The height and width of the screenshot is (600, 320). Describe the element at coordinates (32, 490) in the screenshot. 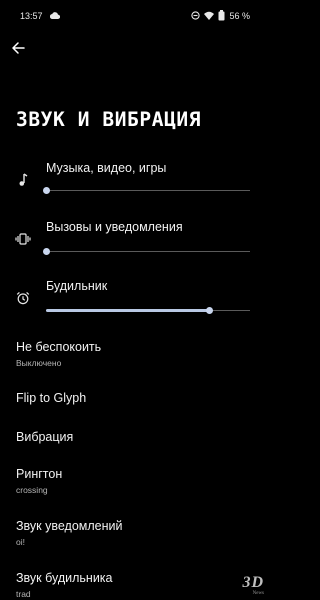

I see `setting-subtitle: crossing` at that location.